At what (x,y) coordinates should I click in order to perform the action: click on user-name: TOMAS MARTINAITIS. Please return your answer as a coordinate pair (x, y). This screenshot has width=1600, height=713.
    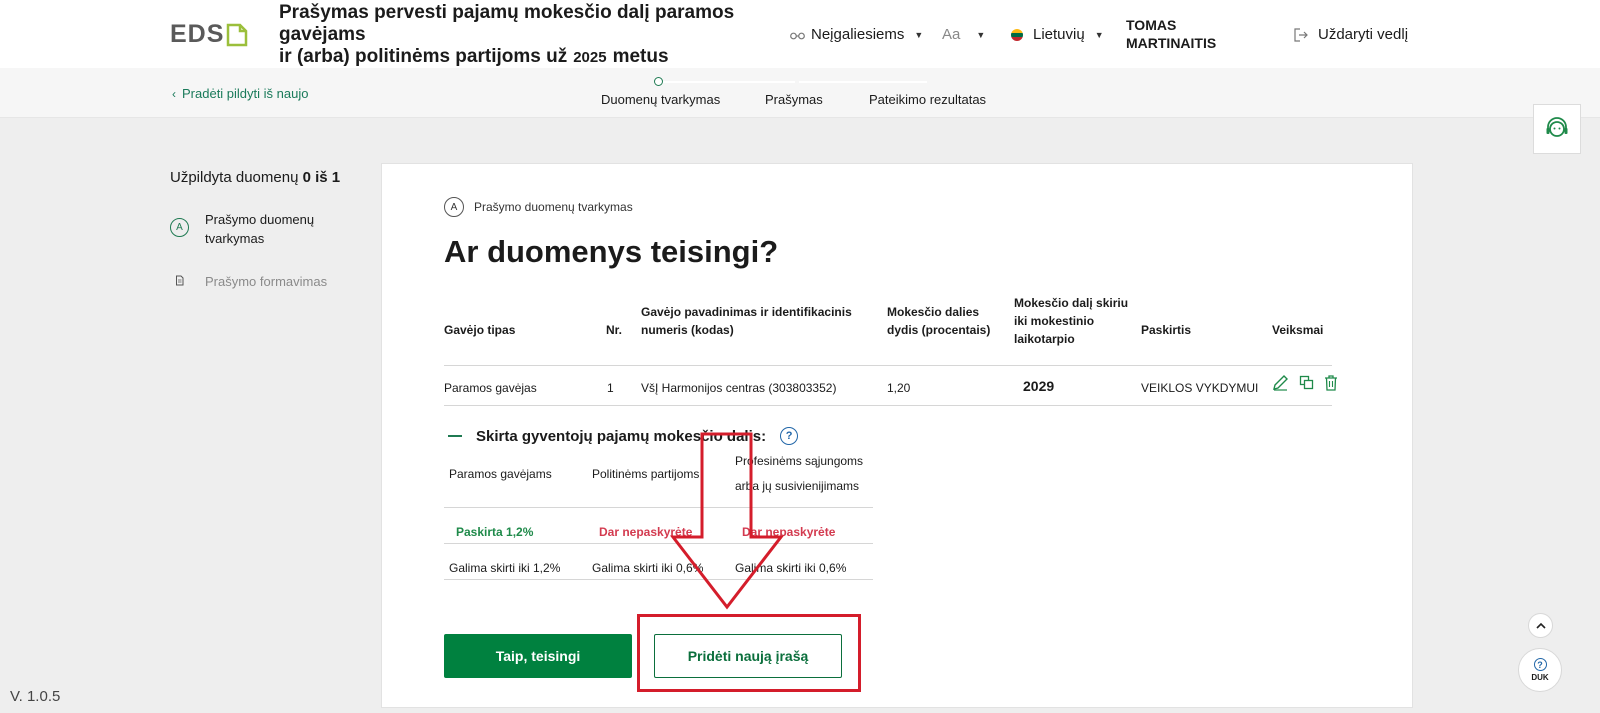
    Looking at the image, I should click on (1171, 34).